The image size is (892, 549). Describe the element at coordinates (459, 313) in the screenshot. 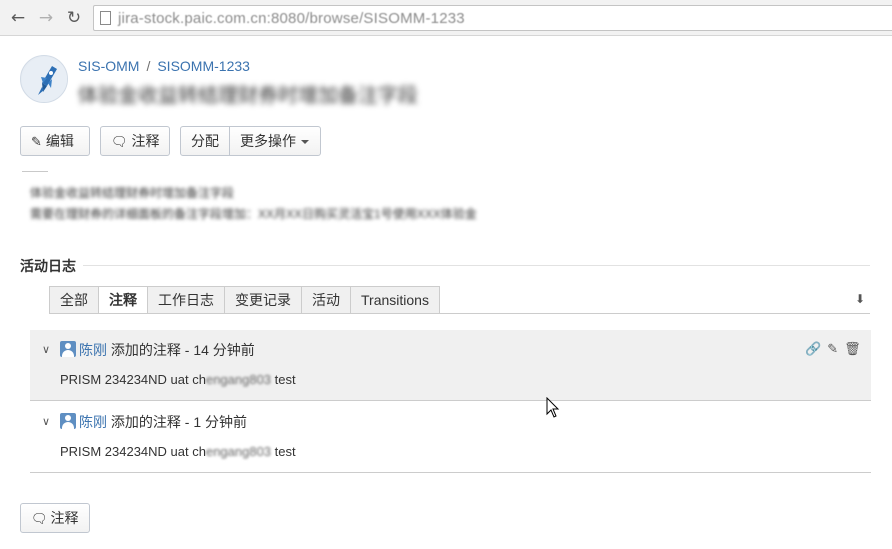

I see `tabs-divider` at that location.